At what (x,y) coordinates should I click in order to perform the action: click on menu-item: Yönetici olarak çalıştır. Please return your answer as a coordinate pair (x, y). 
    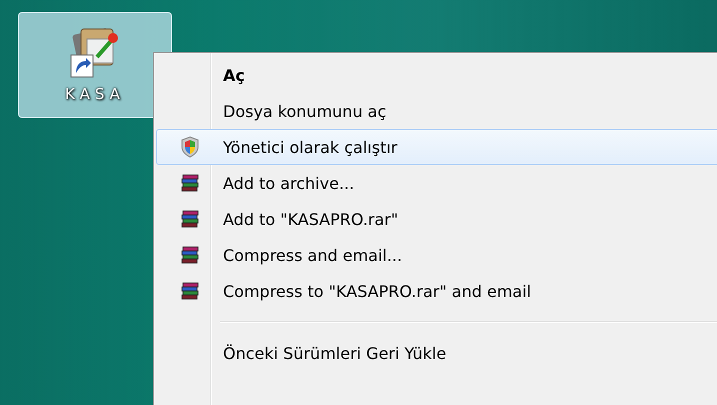
    Looking at the image, I should click on (436, 147).